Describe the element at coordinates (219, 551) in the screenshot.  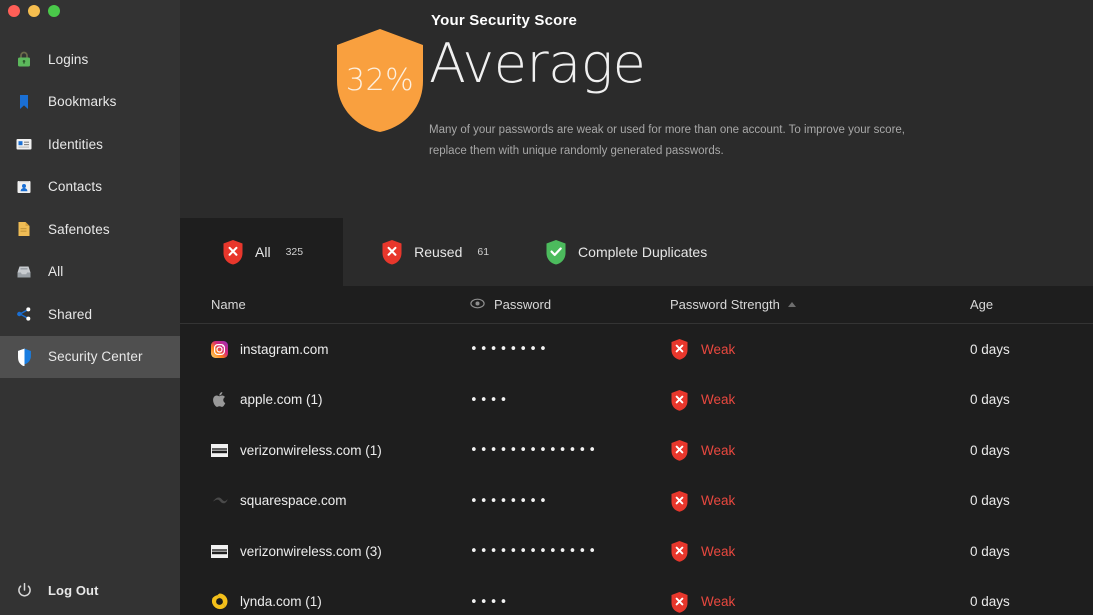
I see `verizon-icon` at that location.